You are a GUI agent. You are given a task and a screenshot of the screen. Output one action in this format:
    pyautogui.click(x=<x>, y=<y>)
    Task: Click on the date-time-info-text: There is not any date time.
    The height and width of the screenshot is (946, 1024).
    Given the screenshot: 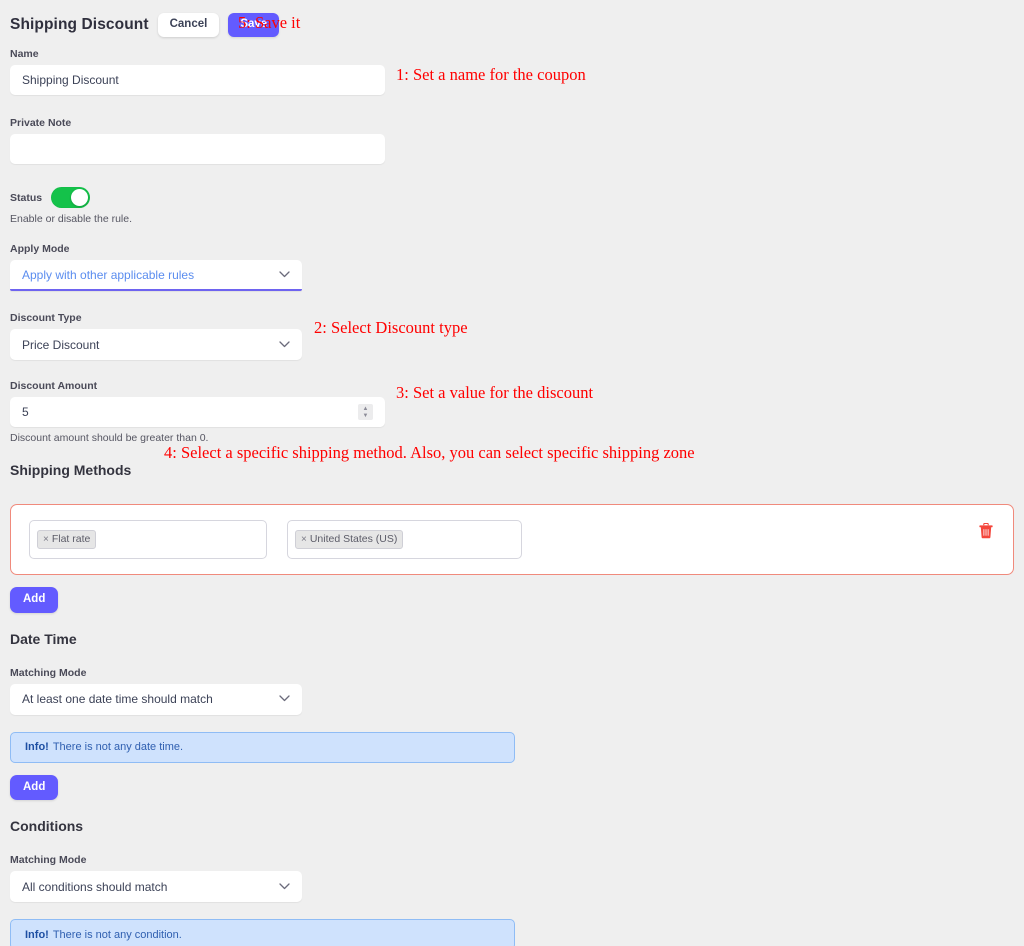 What is the action you would take?
    pyautogui.click(x=118, y=747)
    